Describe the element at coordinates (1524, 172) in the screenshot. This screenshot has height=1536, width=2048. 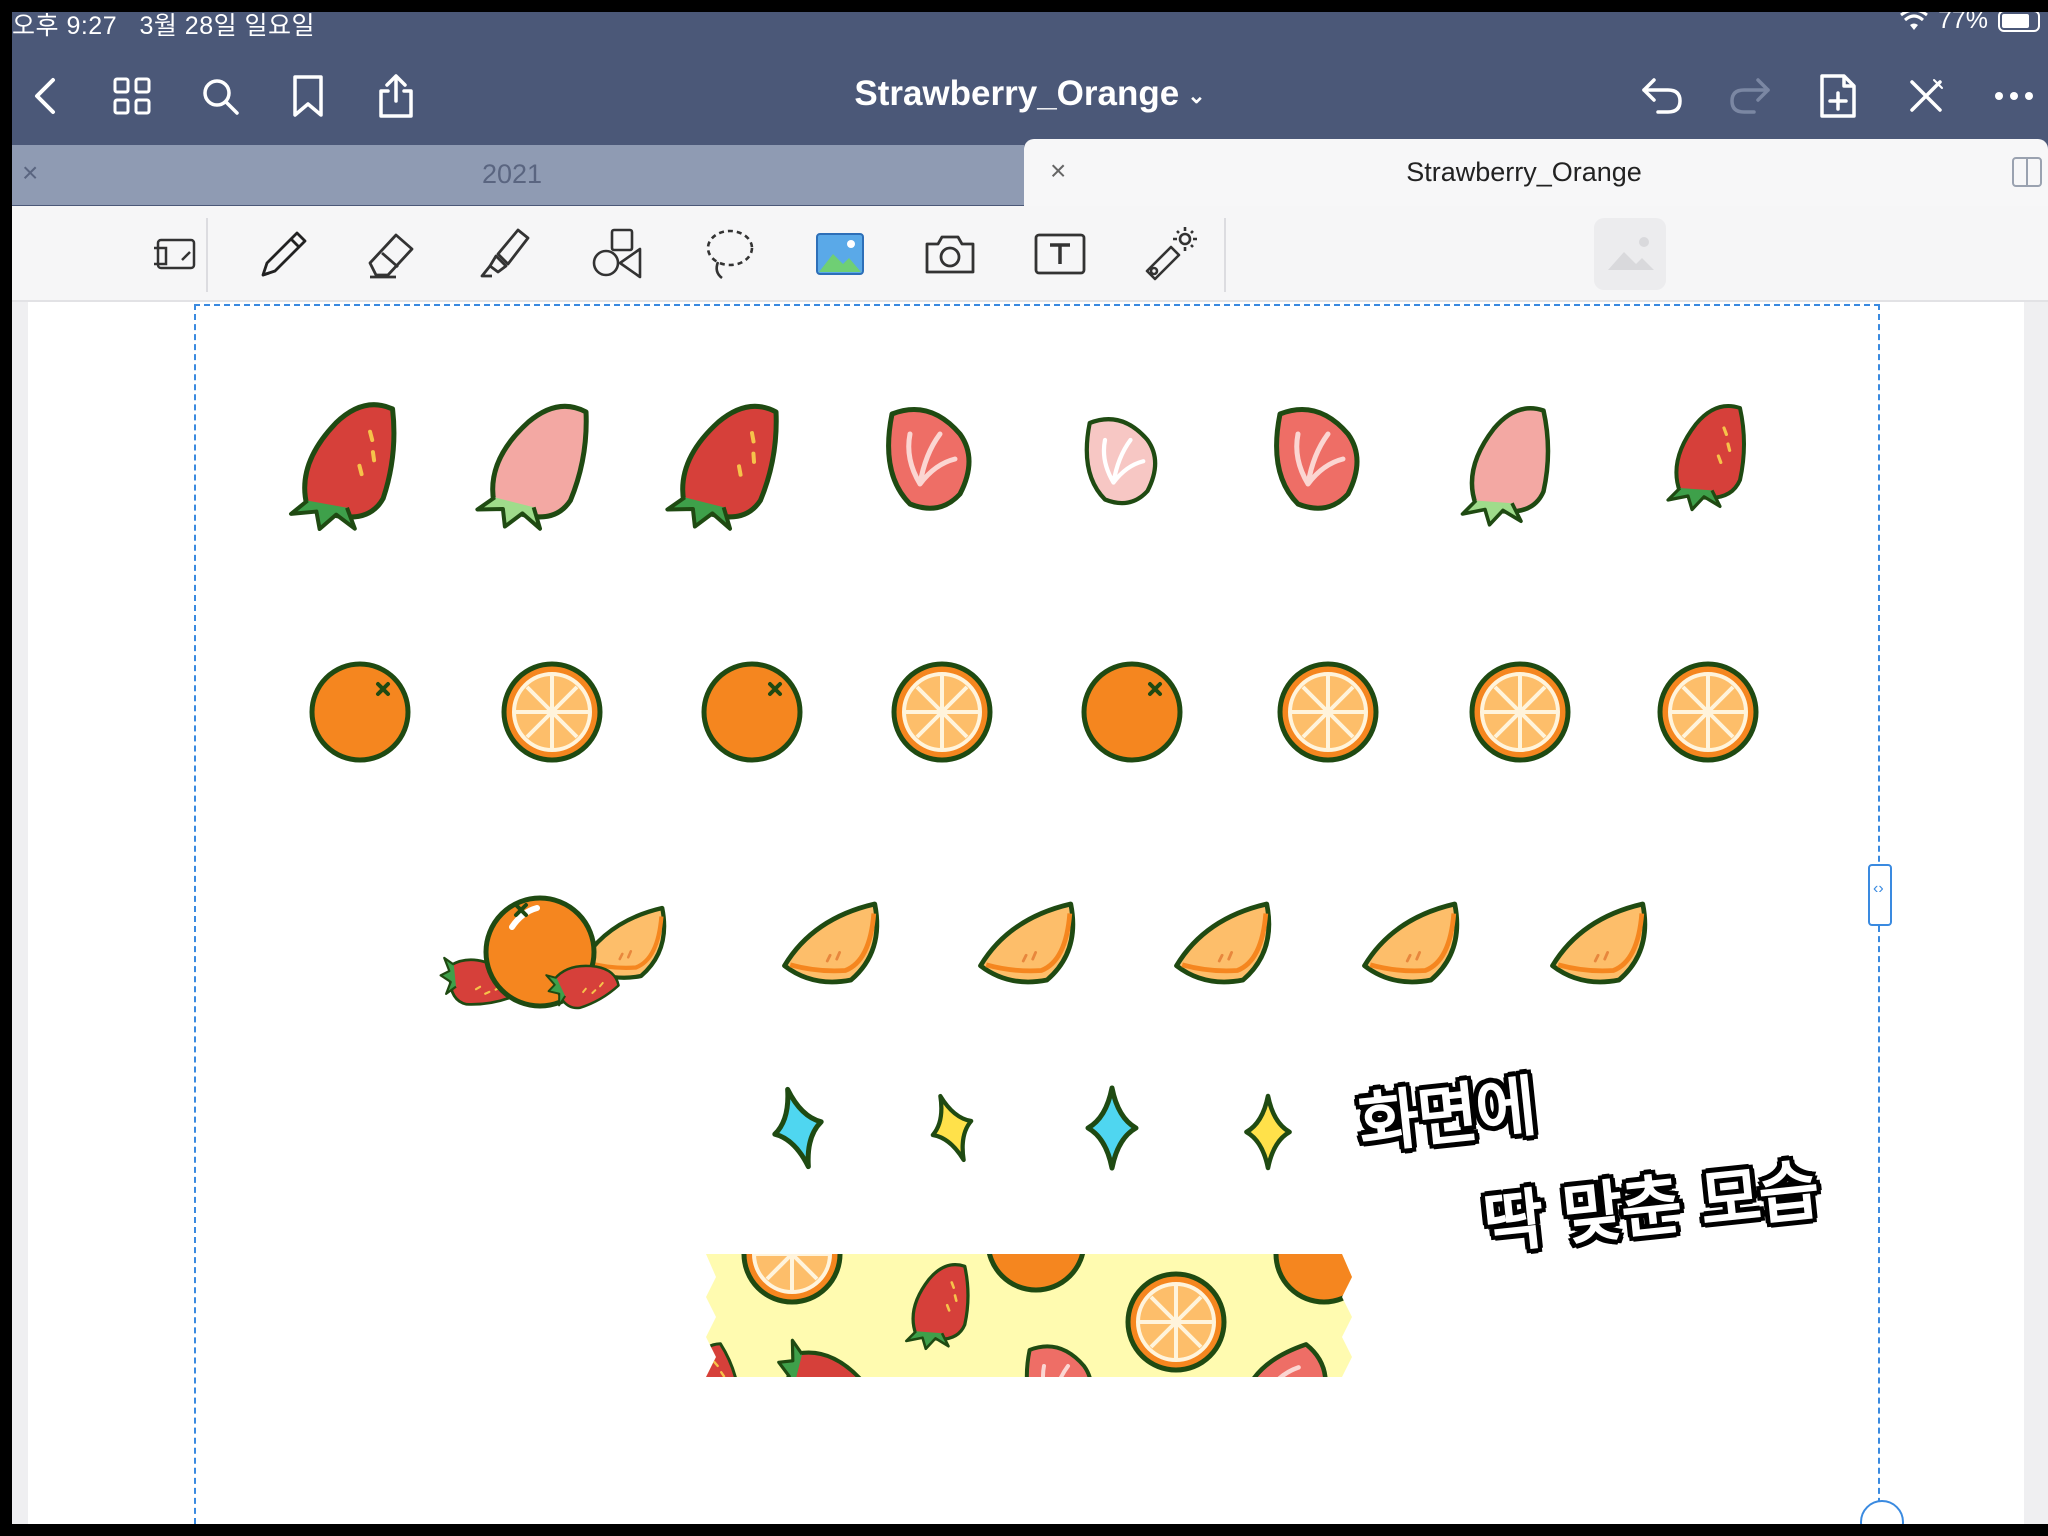
I see `tab-label: Strawberry_Orange` at that location.